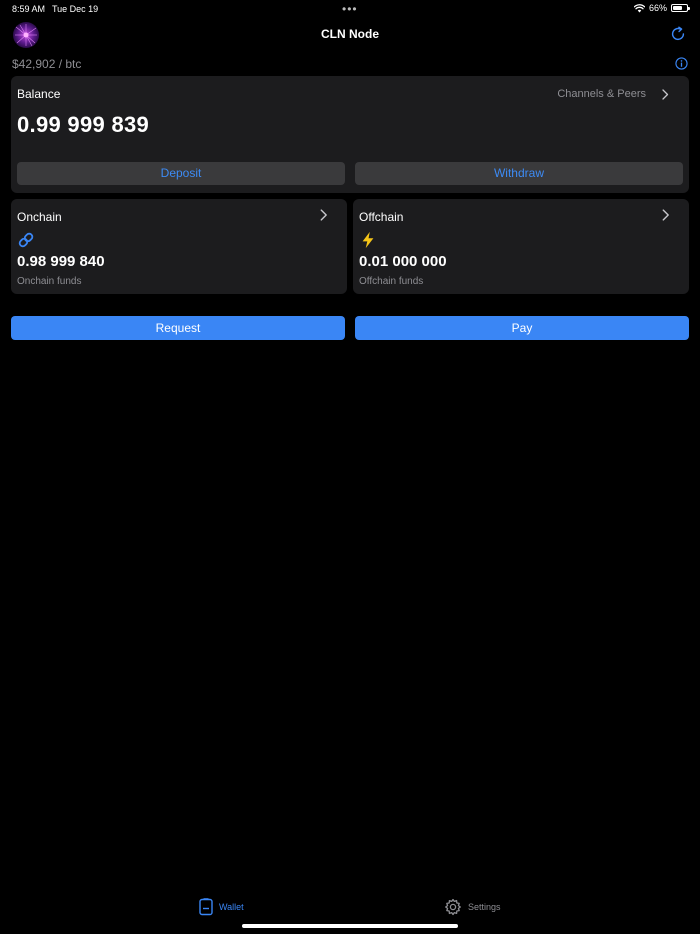 The height and width of the screenshot is (934, 700). I want to click on offchain-value: 0.01 000 000, so click(403, 261).